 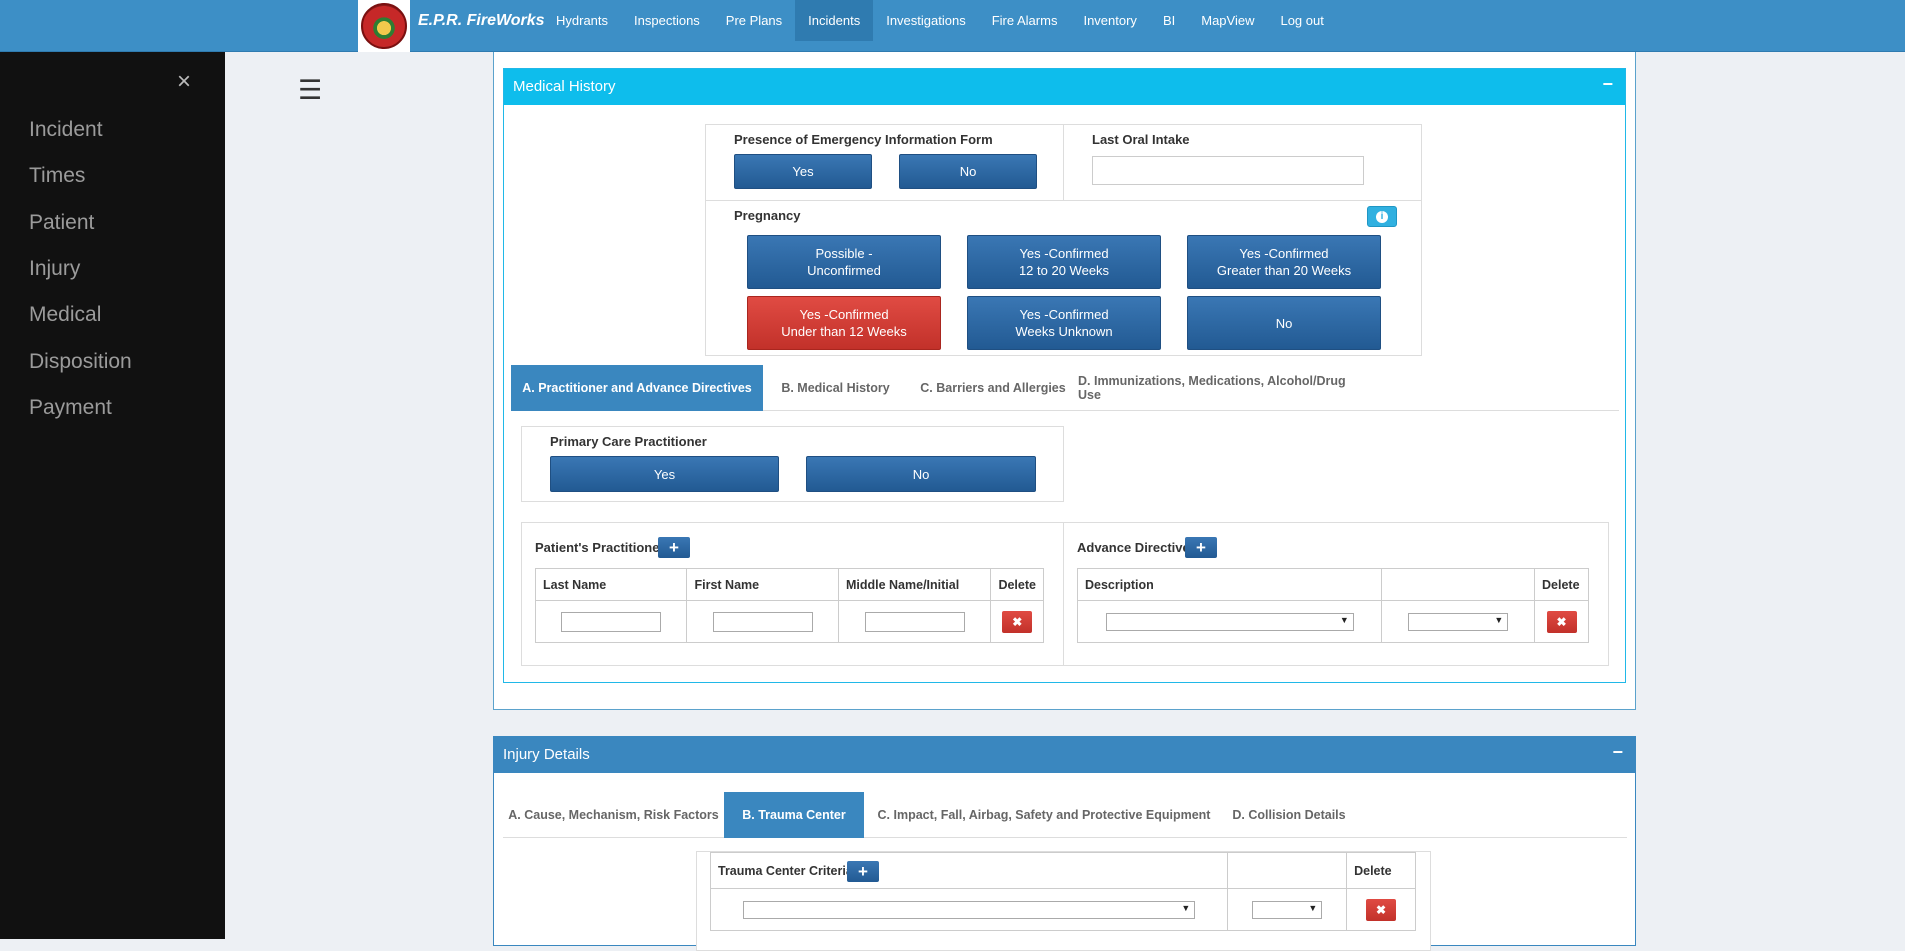 What do you see at coordinates (1169, 20) in the screenshot?
I see `nav-bi: BI` at bounding box center [1169, 20].